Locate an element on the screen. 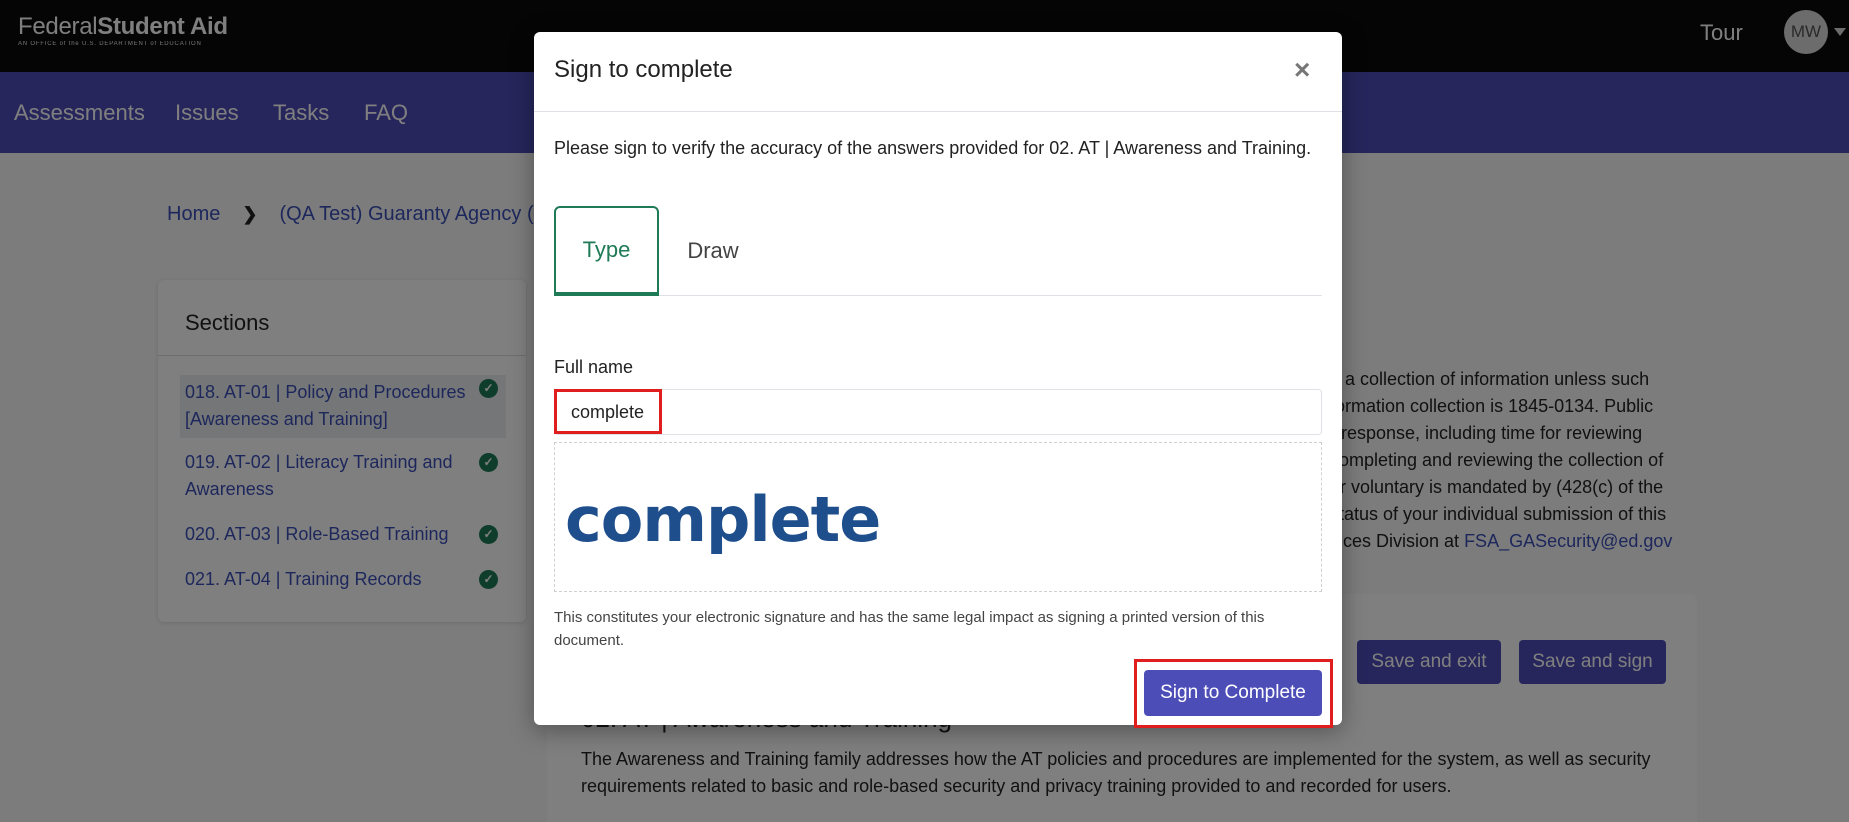 The height and width of the screenshot is (822, 1849). signature-preview: complete is located at coordinates (938, 517).